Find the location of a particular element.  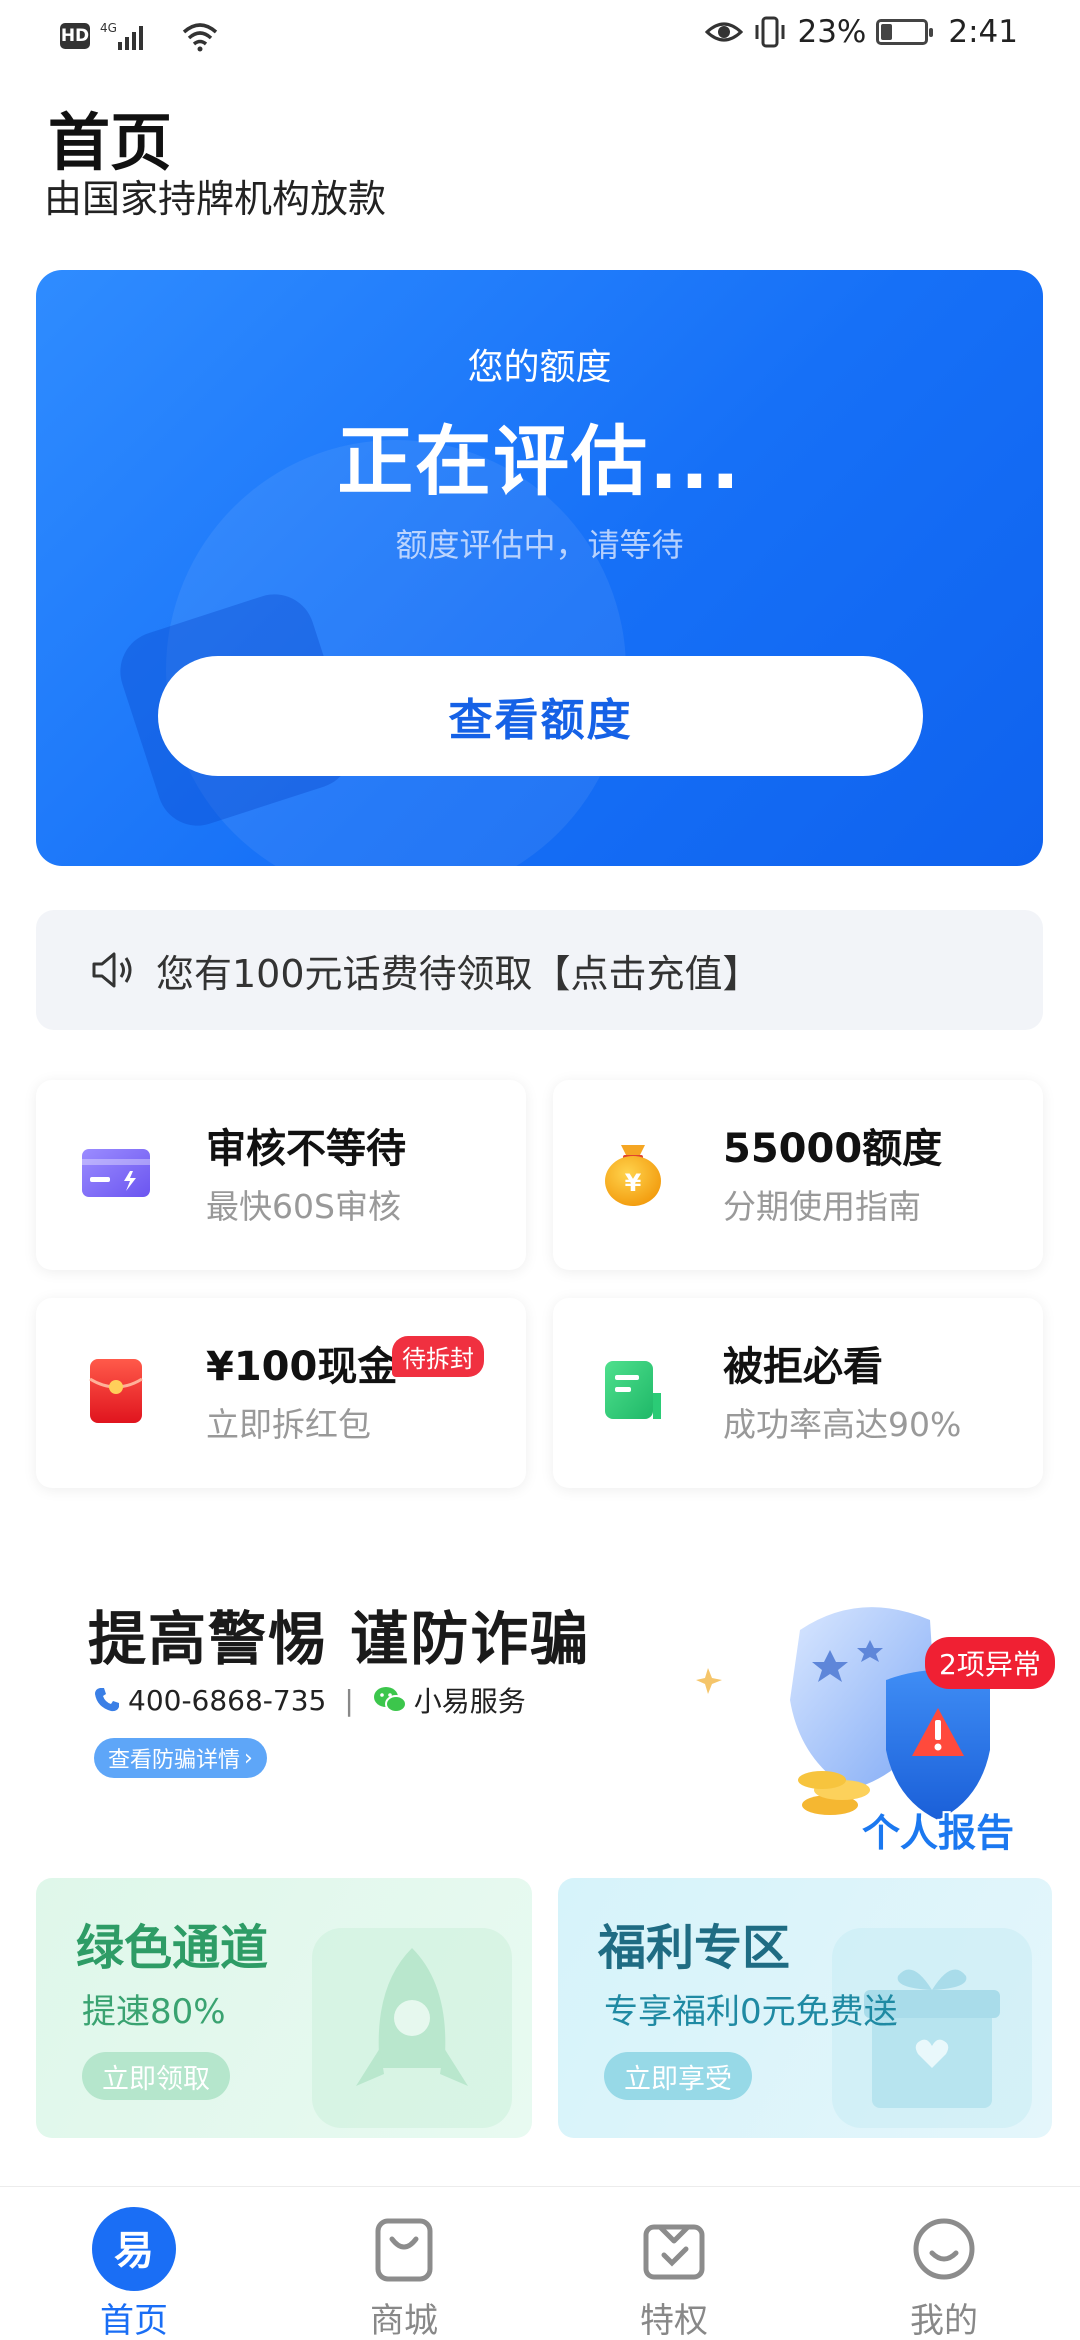

red-envelope-icon is located at coordinates (116, 1391).